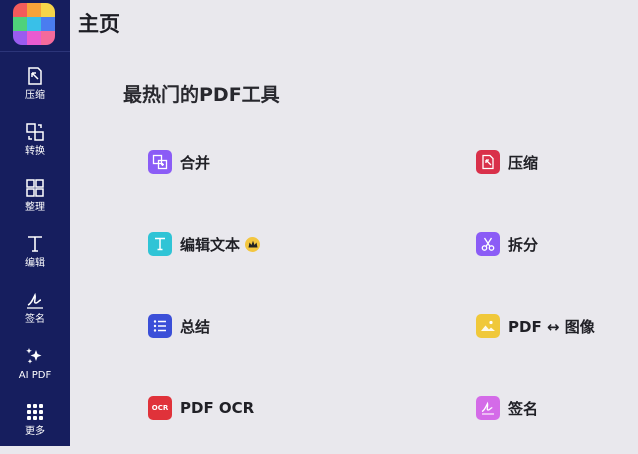  What do you see at coordinates (195, 326) in the screenshot?
I see `tool-label: 总结` at bounding box center [195, 326].